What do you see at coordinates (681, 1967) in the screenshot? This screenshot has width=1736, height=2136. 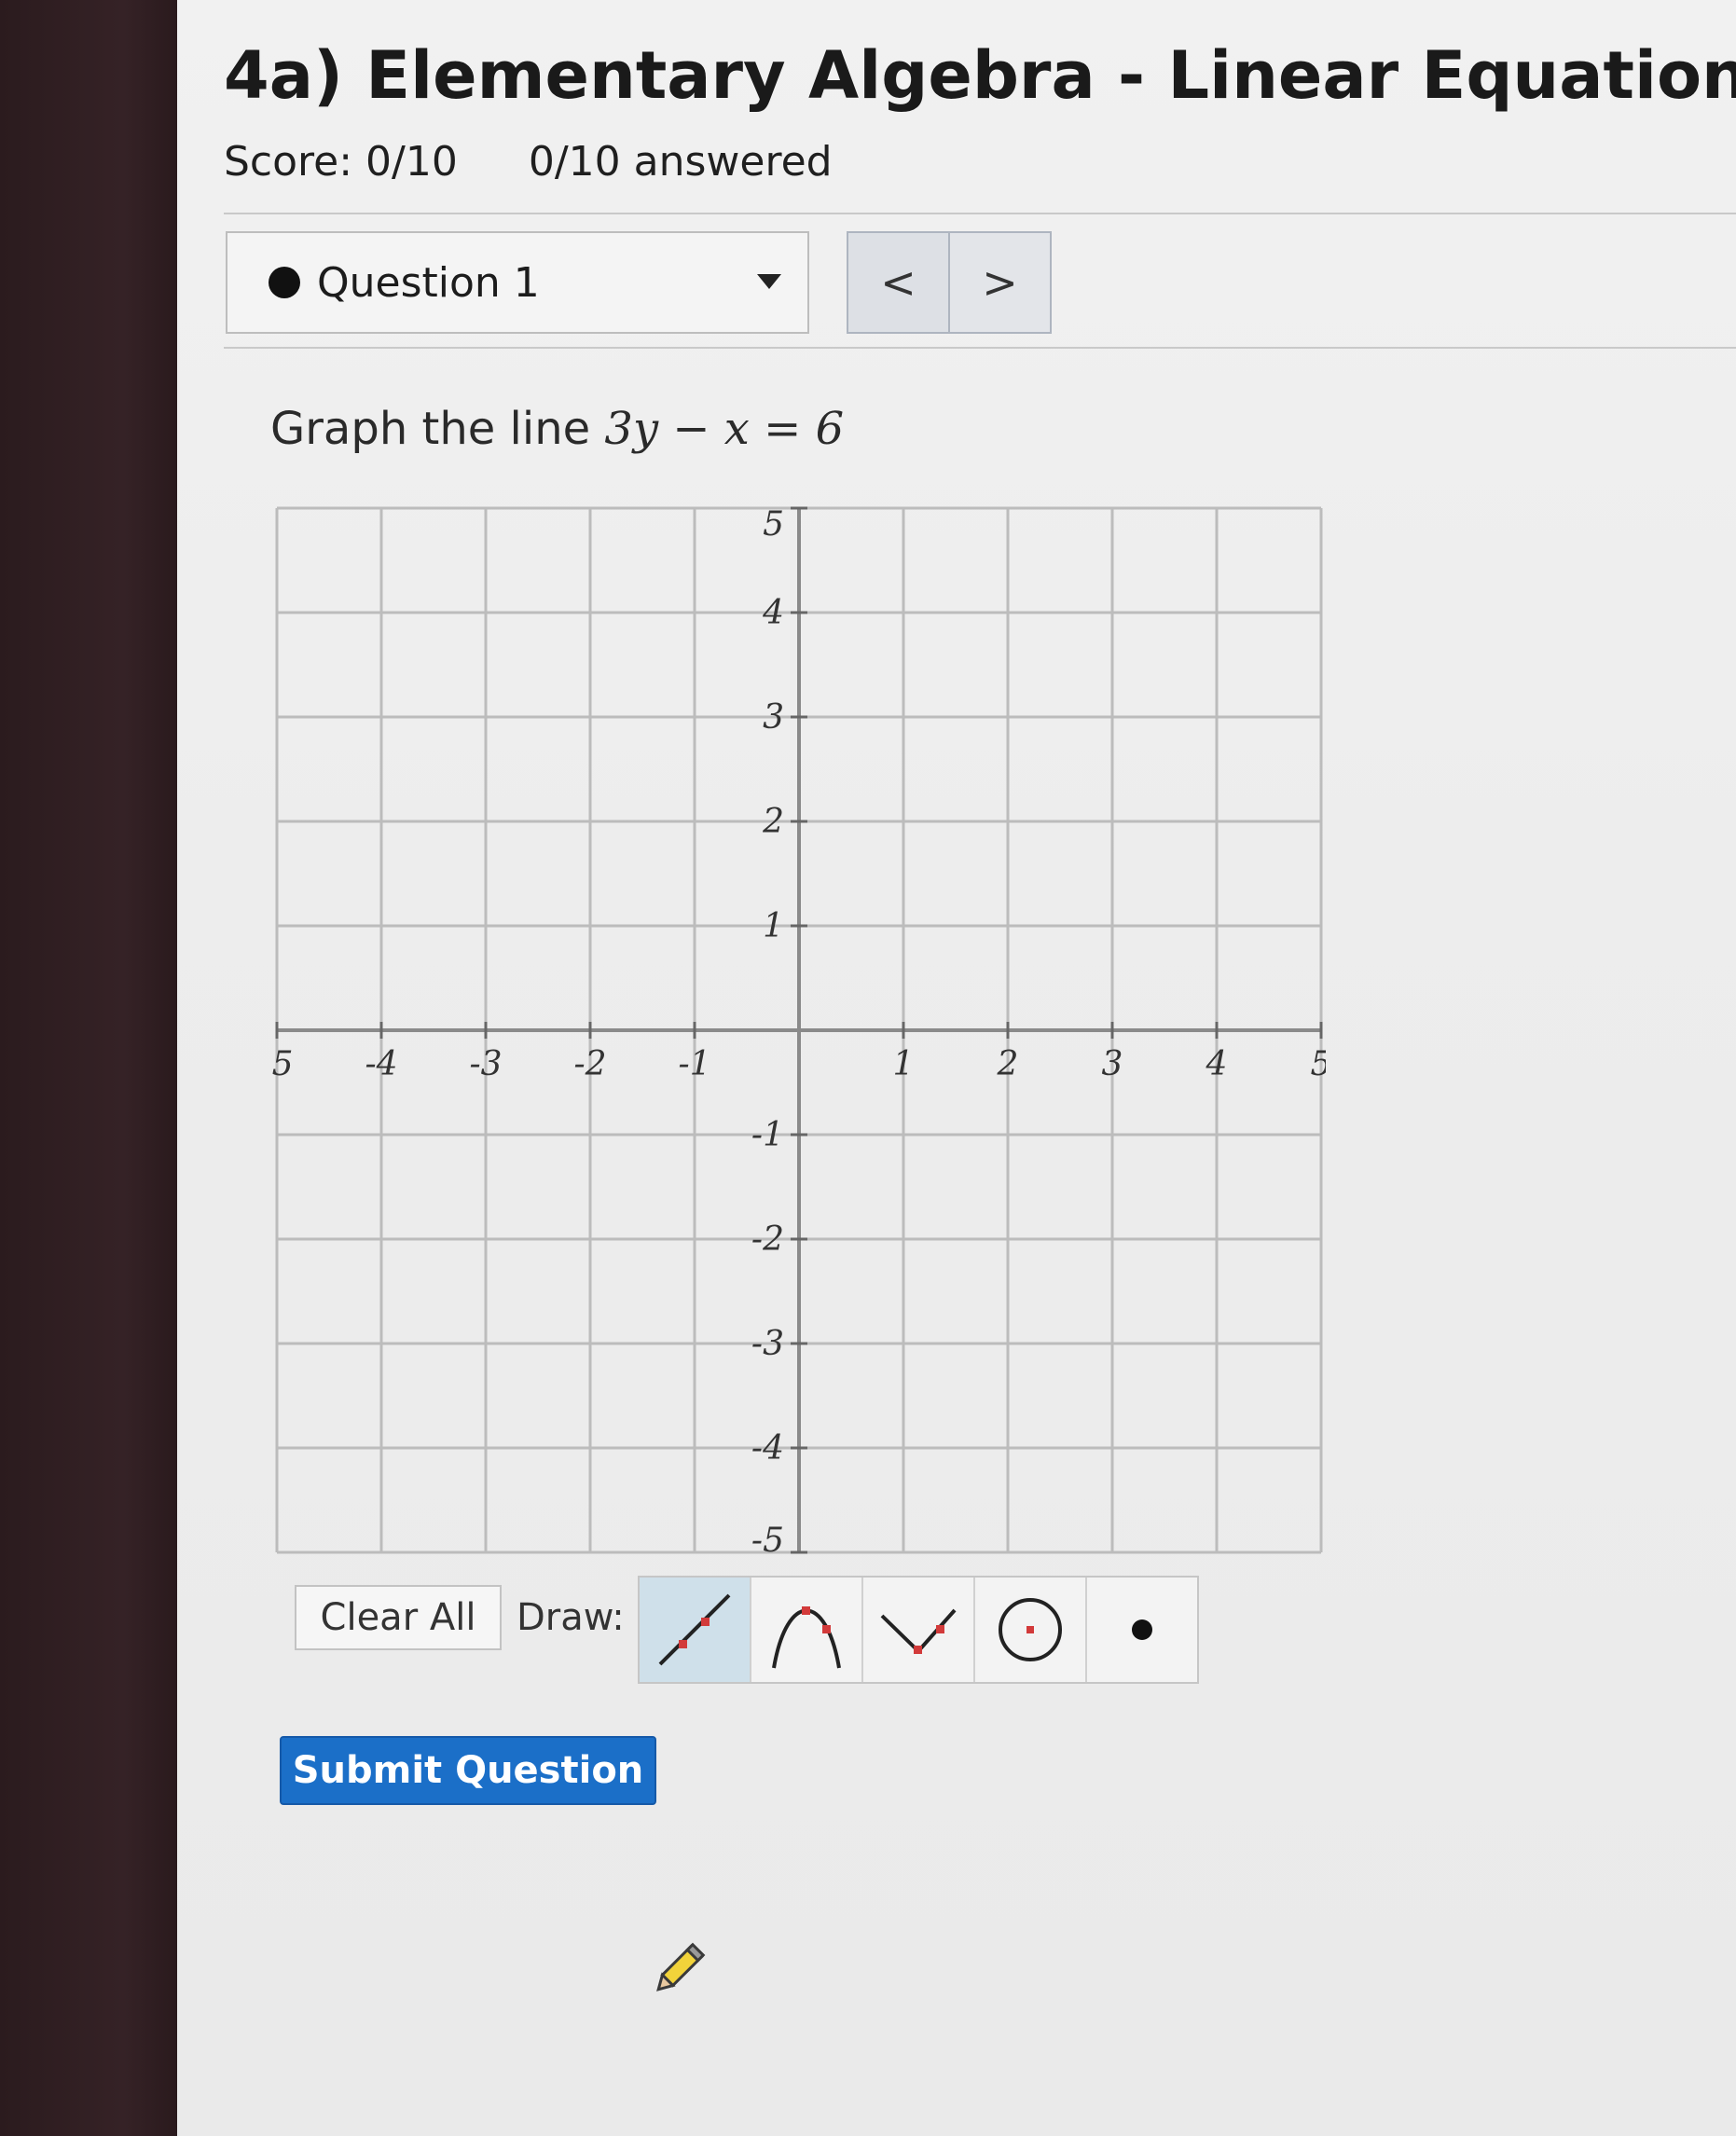 I see `pencil-icon` at bounding box center [681, 1967].